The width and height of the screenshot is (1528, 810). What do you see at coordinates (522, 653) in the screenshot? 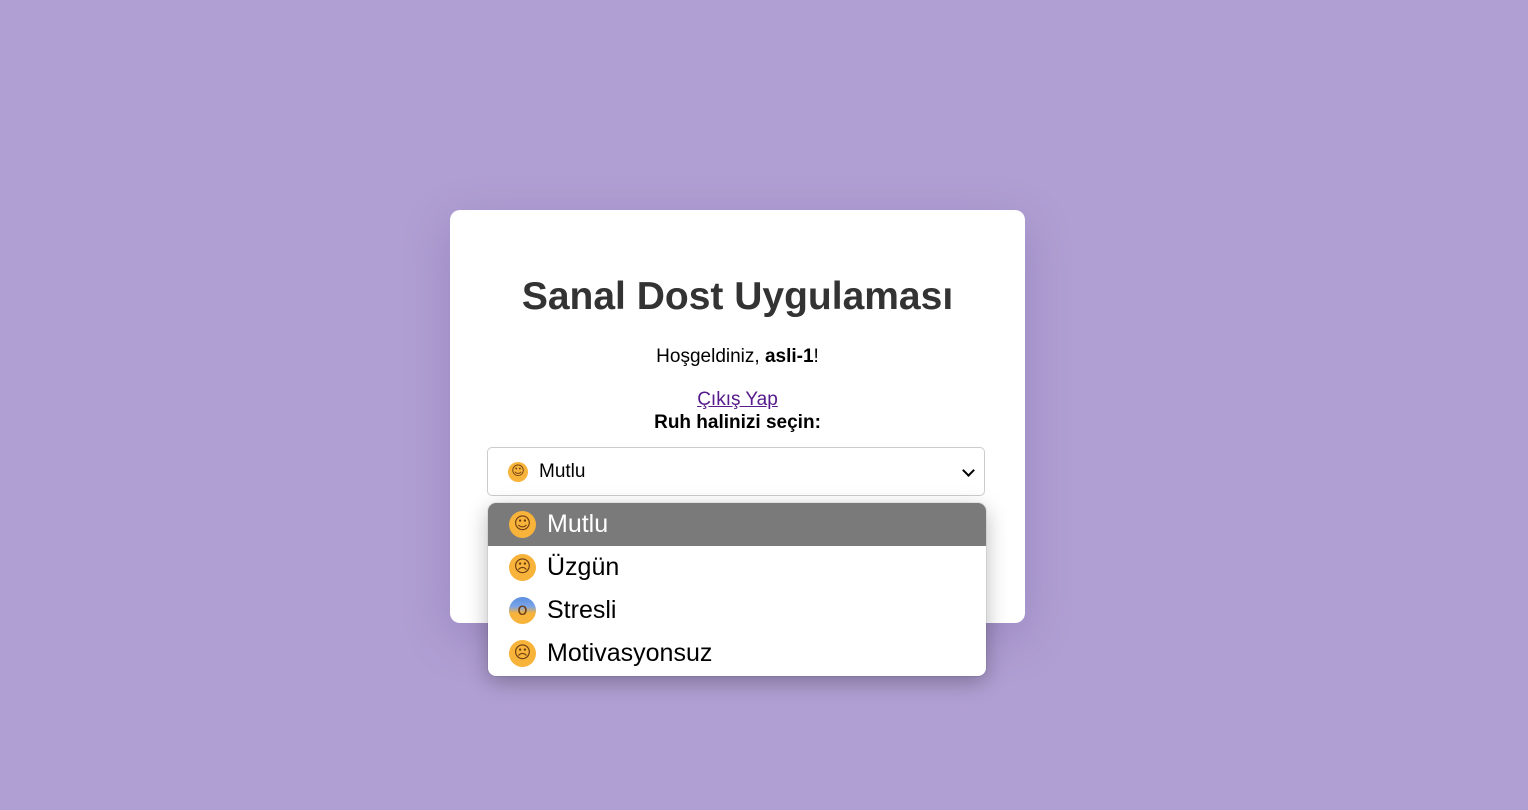
I see `frowning-face-icon: ☹` at bounding box center [522, 653].